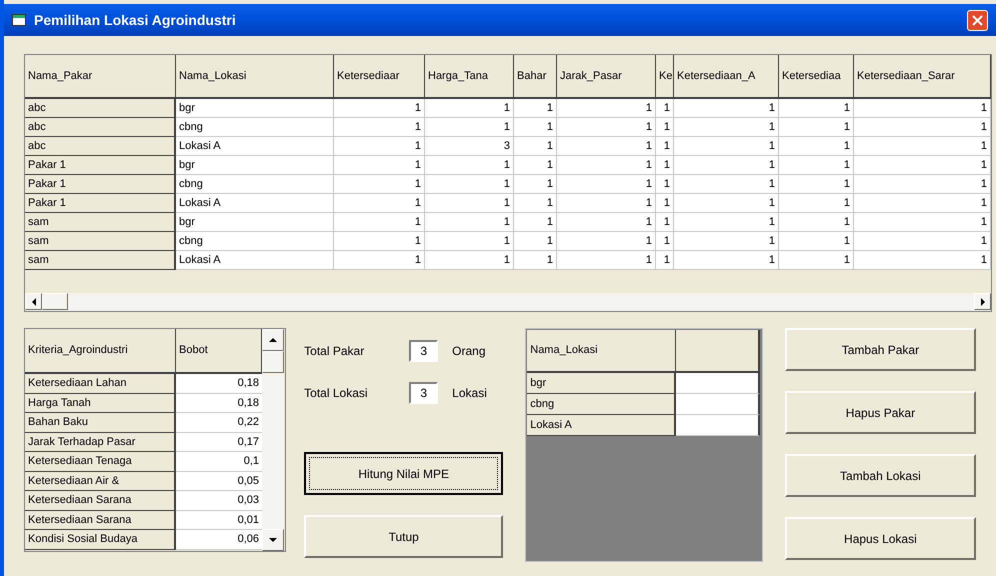 The image size is (996, 576). I want to click on left-arrow-icon, so click(34, 302).